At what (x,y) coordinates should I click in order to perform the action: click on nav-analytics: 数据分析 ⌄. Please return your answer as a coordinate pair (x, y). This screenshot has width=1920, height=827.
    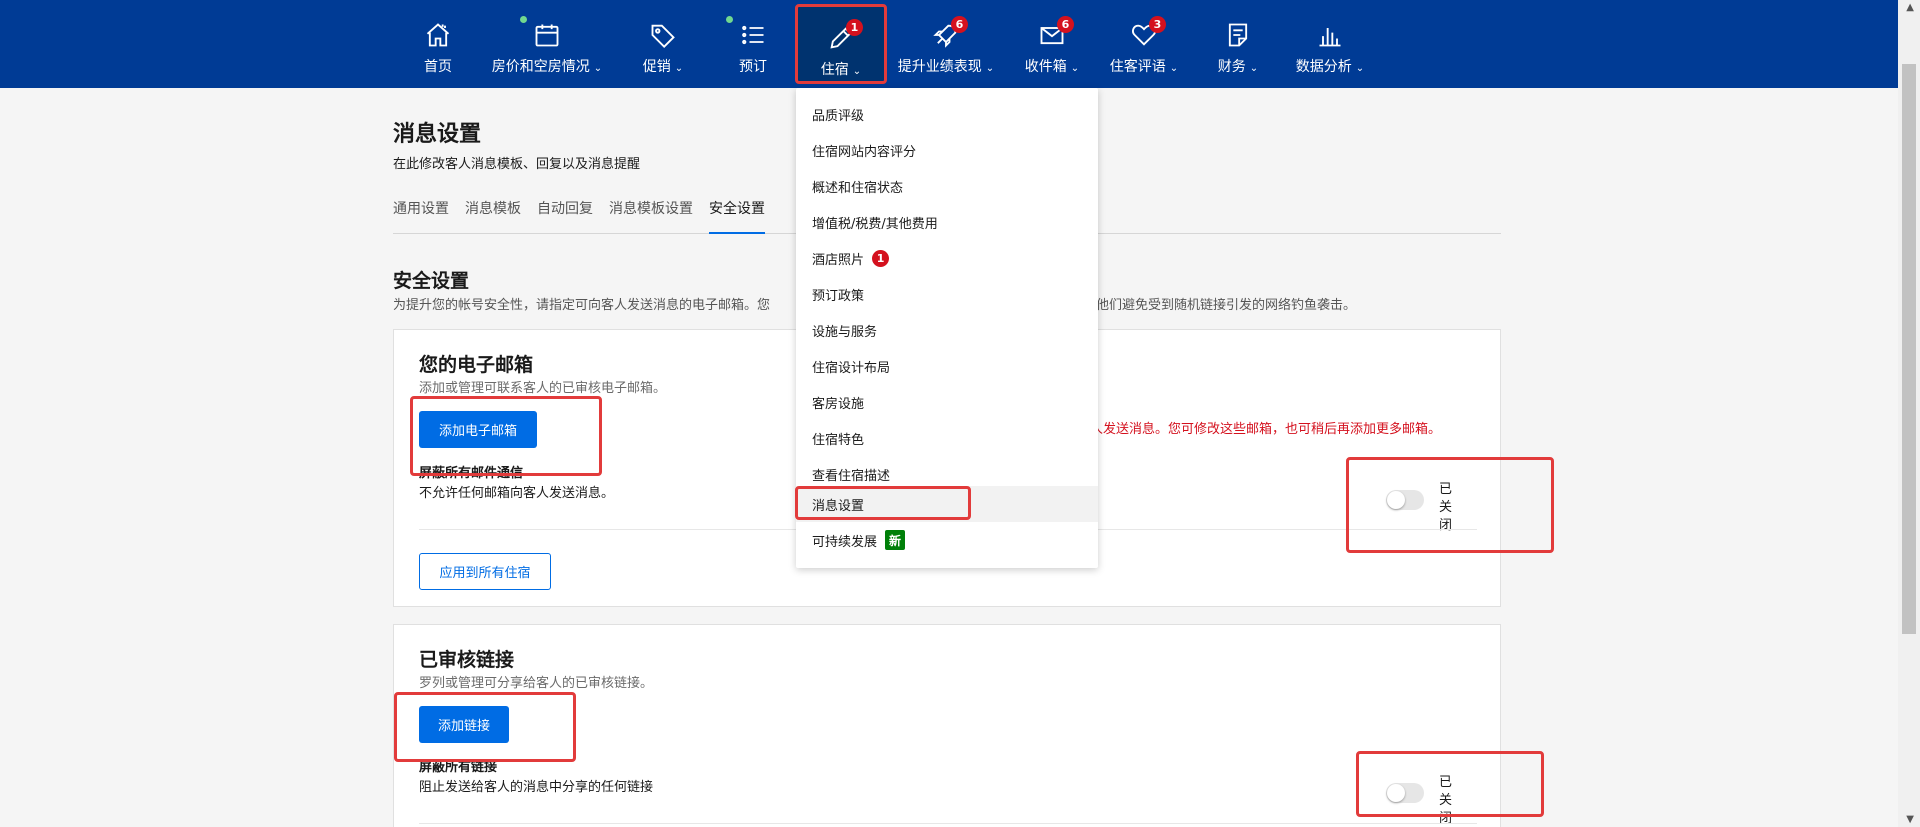
    Looking at the image, I should click on (1330, 44).